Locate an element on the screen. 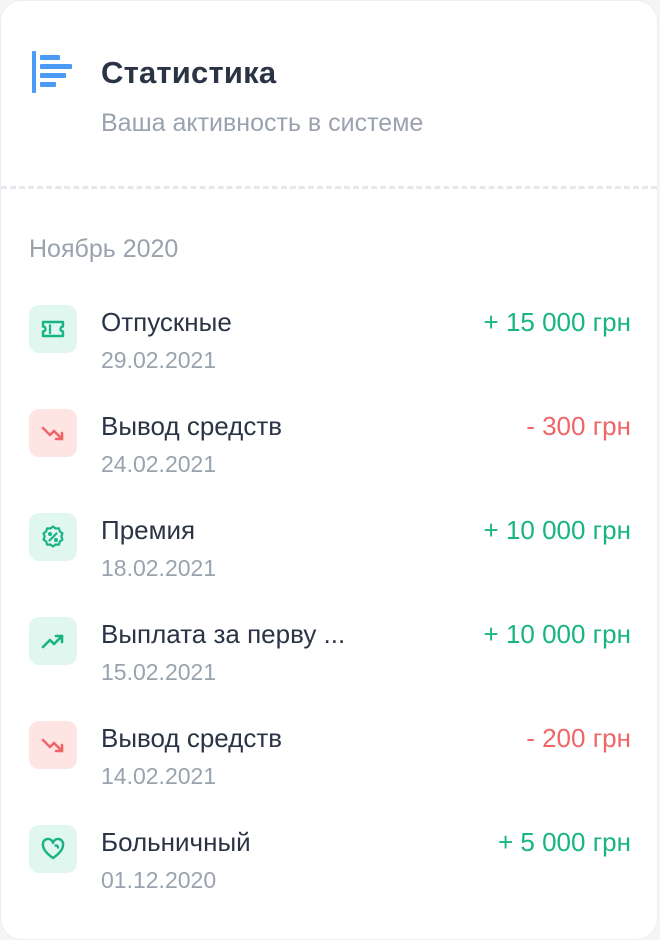  transaction-row: Вывод средств 24.02.2021 - 300 грн is located at coordinates (329, 457).